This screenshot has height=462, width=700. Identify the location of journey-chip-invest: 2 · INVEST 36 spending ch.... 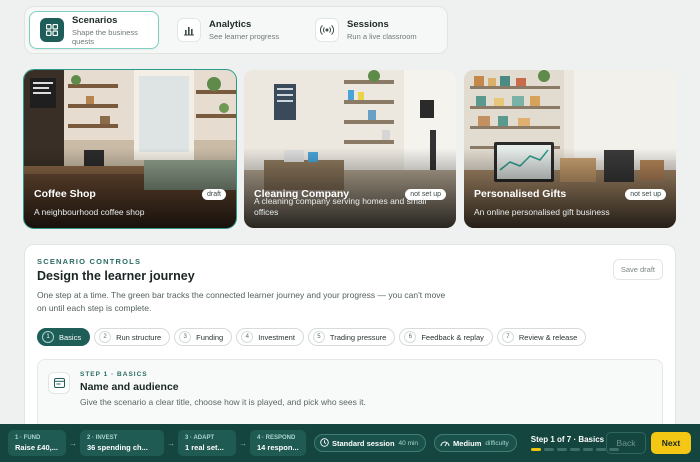
(122, 443).